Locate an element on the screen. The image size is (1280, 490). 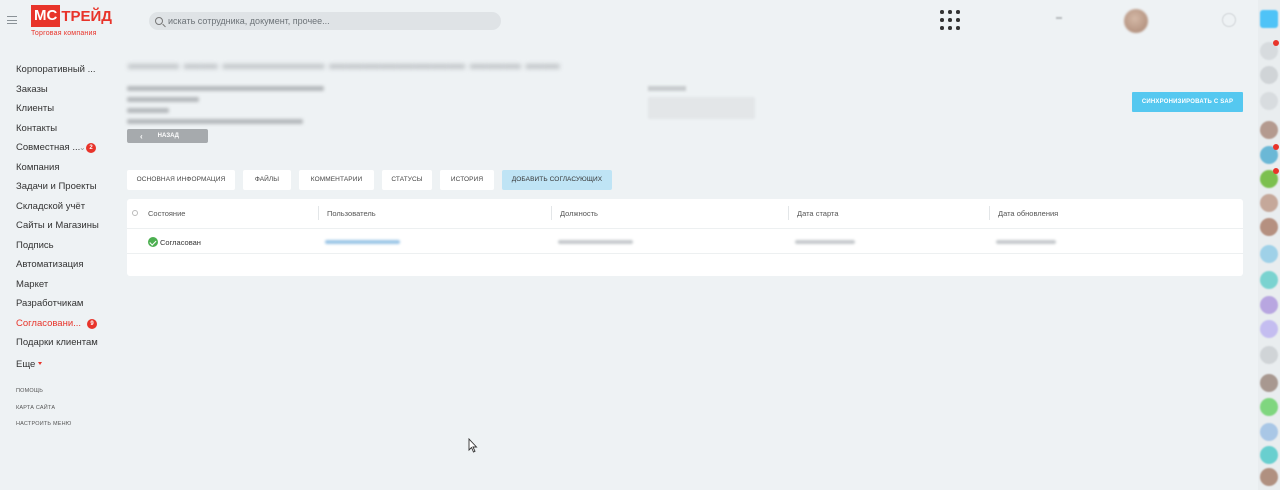
tab-history: ИСТОРИЯ is located at coordinates (467, 180).